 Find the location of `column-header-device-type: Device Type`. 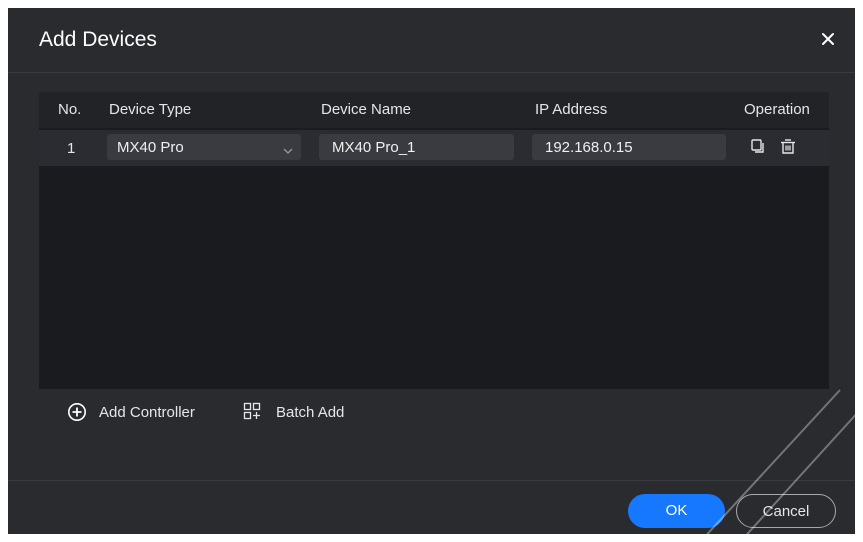

column-header-device-type: Device Type is located at coordinates (150, 109).